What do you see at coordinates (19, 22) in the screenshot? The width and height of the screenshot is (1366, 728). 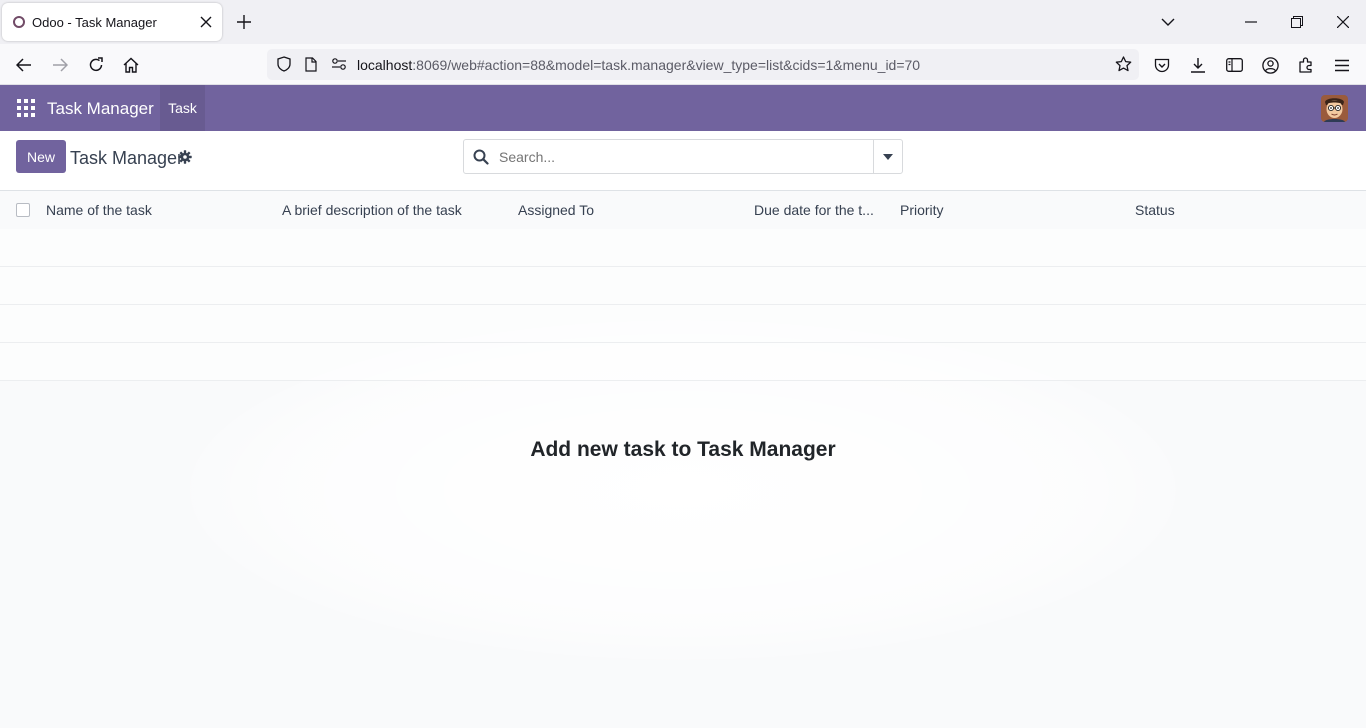 I see `odoo-favicon-icon` at bounding box center [19, 22].